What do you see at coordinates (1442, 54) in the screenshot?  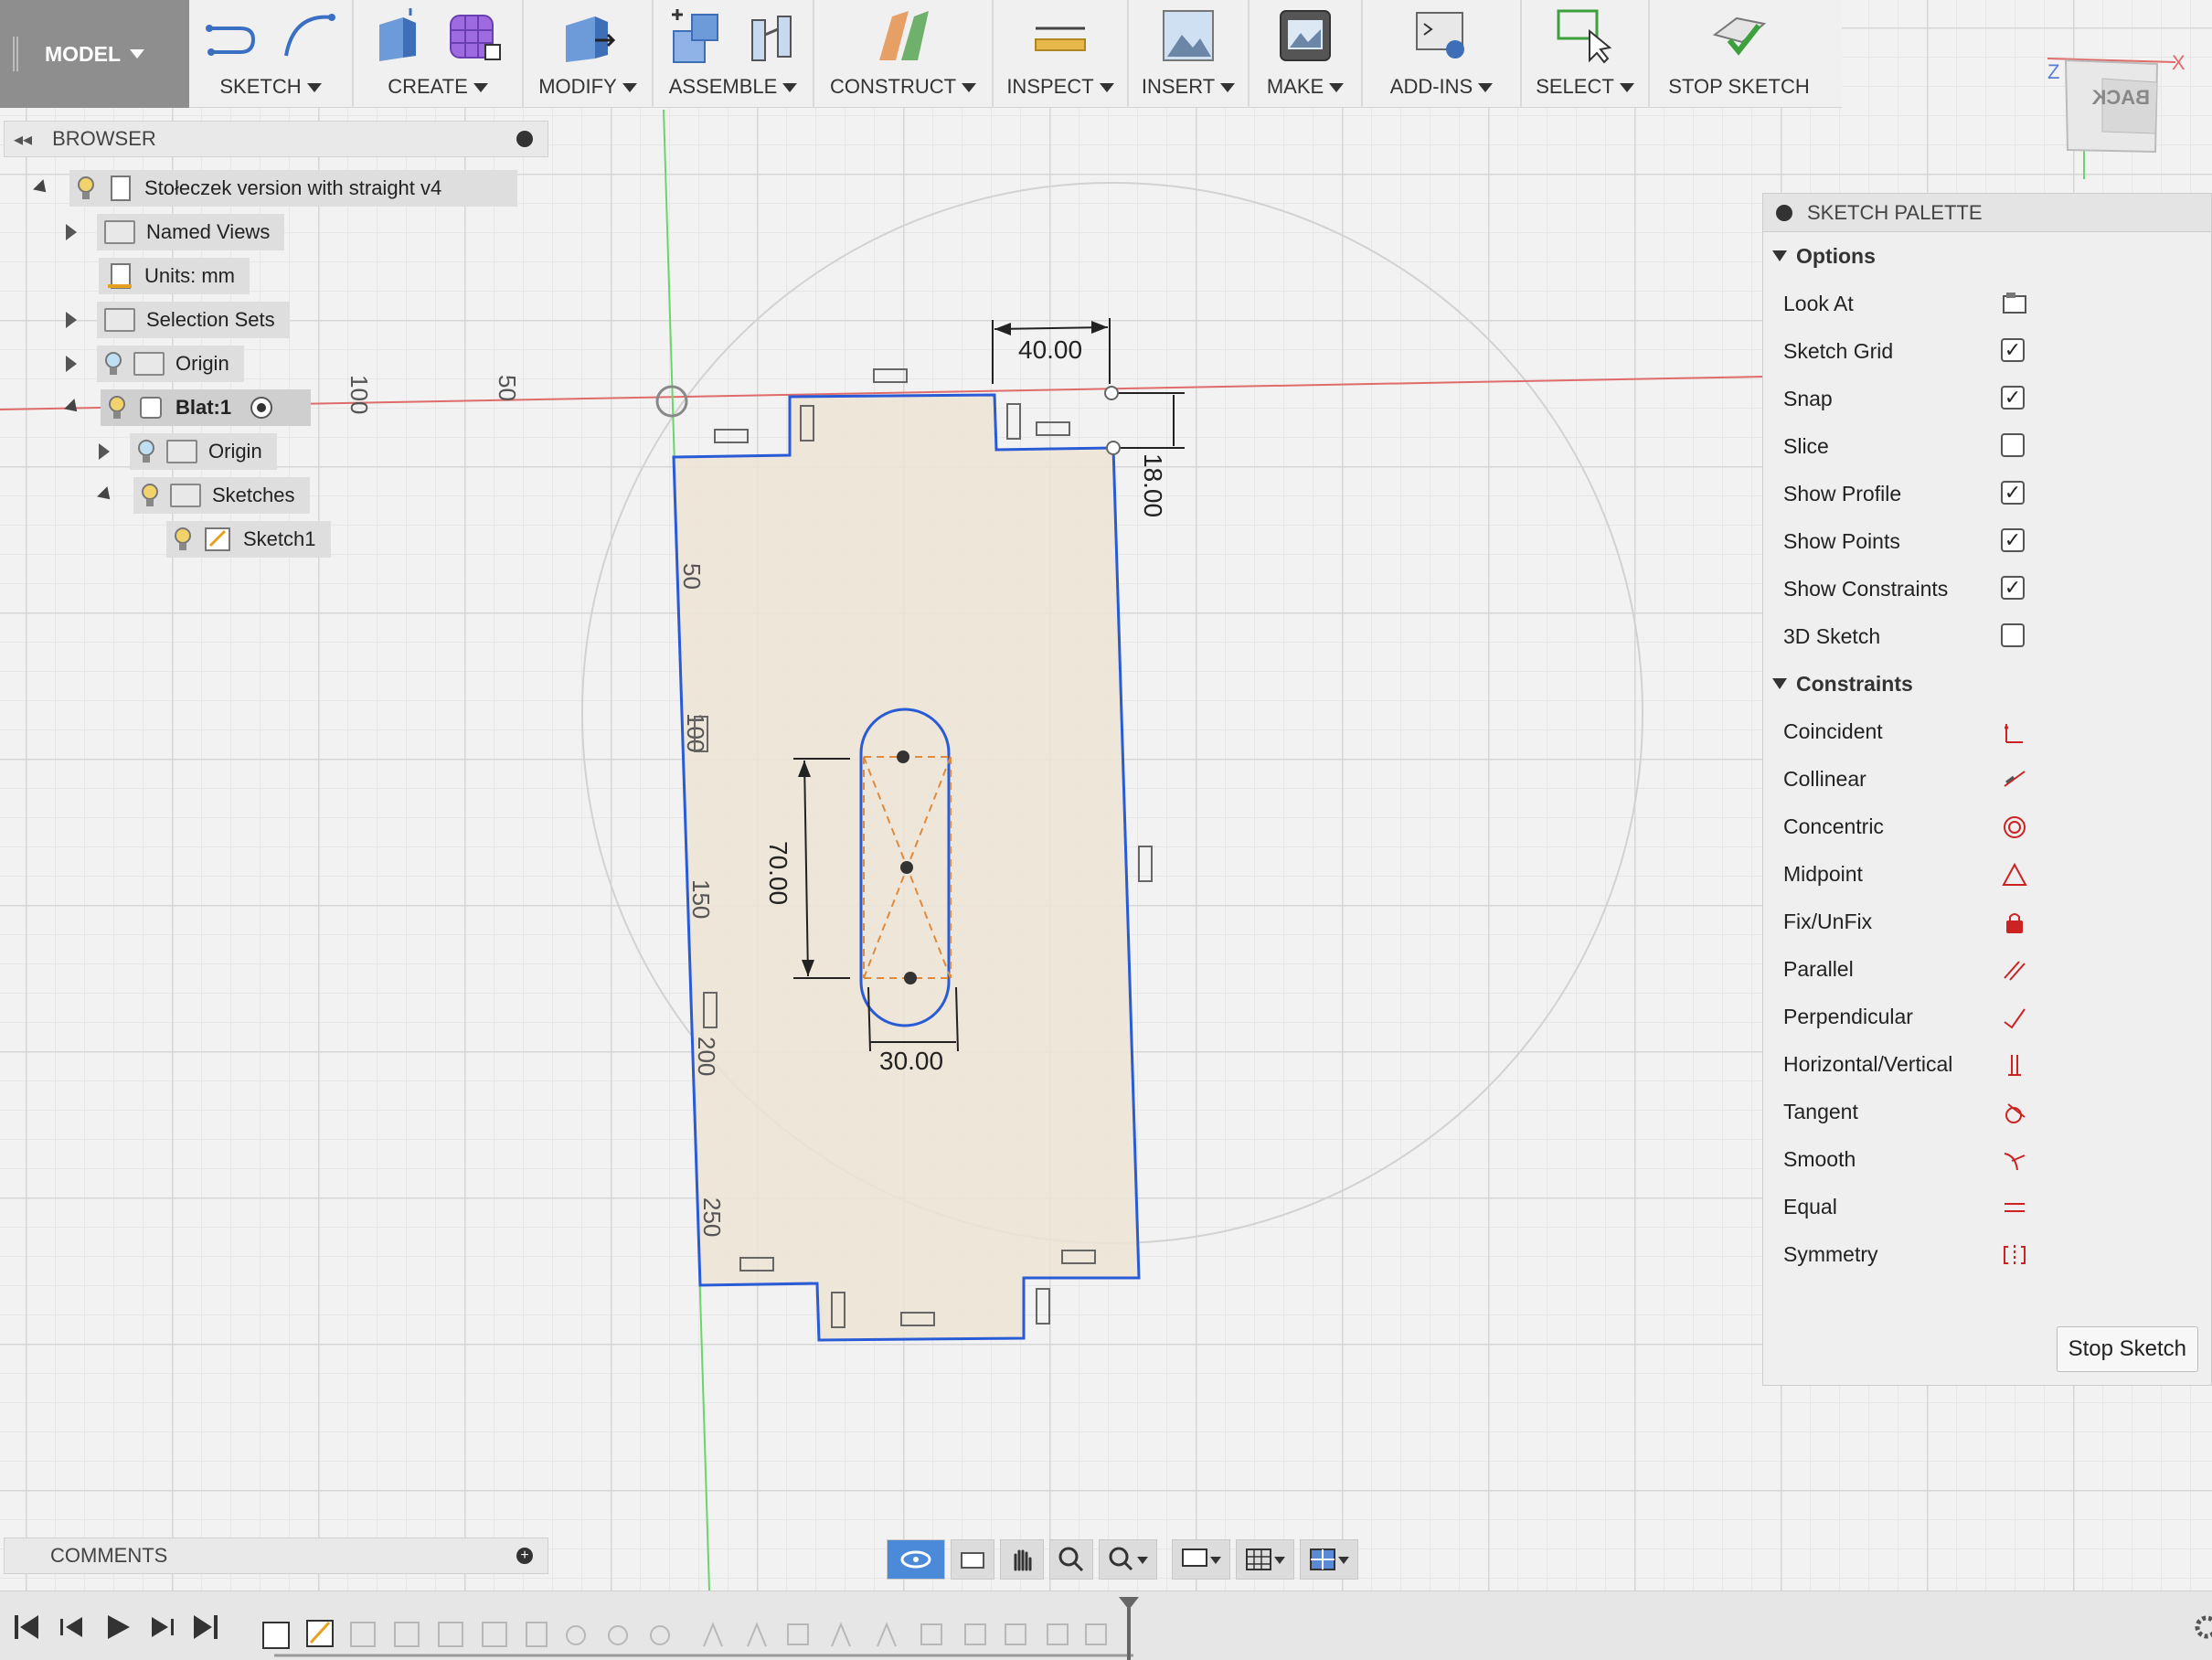 I see `toolbar-group-add-ins: ADD-INS` at bounding box center [1442, 54].